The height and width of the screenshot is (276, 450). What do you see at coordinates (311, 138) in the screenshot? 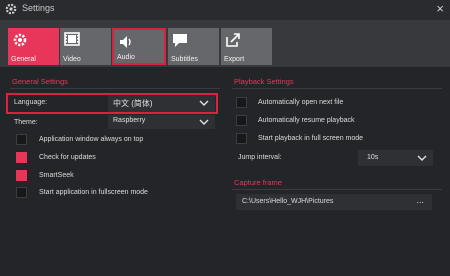
I see `option-label: Start playback in full screen mode` at bounding box center [311, 138].